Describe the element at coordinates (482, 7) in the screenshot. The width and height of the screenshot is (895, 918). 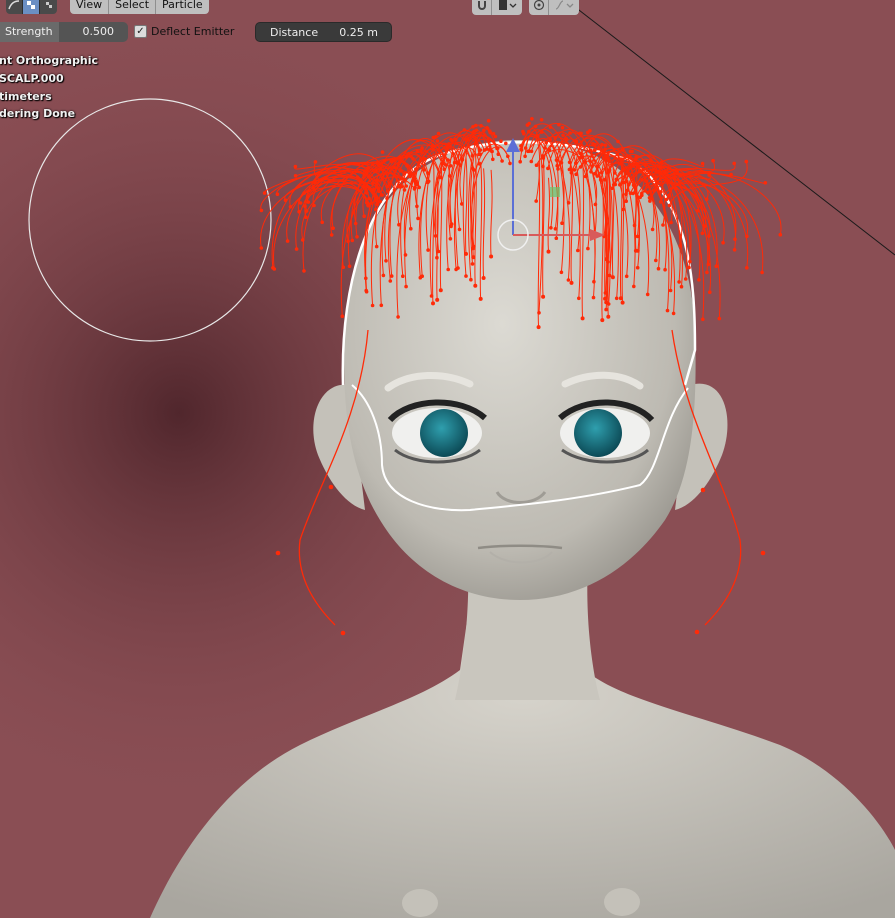
I see `snap-magnet-icon` at that location.